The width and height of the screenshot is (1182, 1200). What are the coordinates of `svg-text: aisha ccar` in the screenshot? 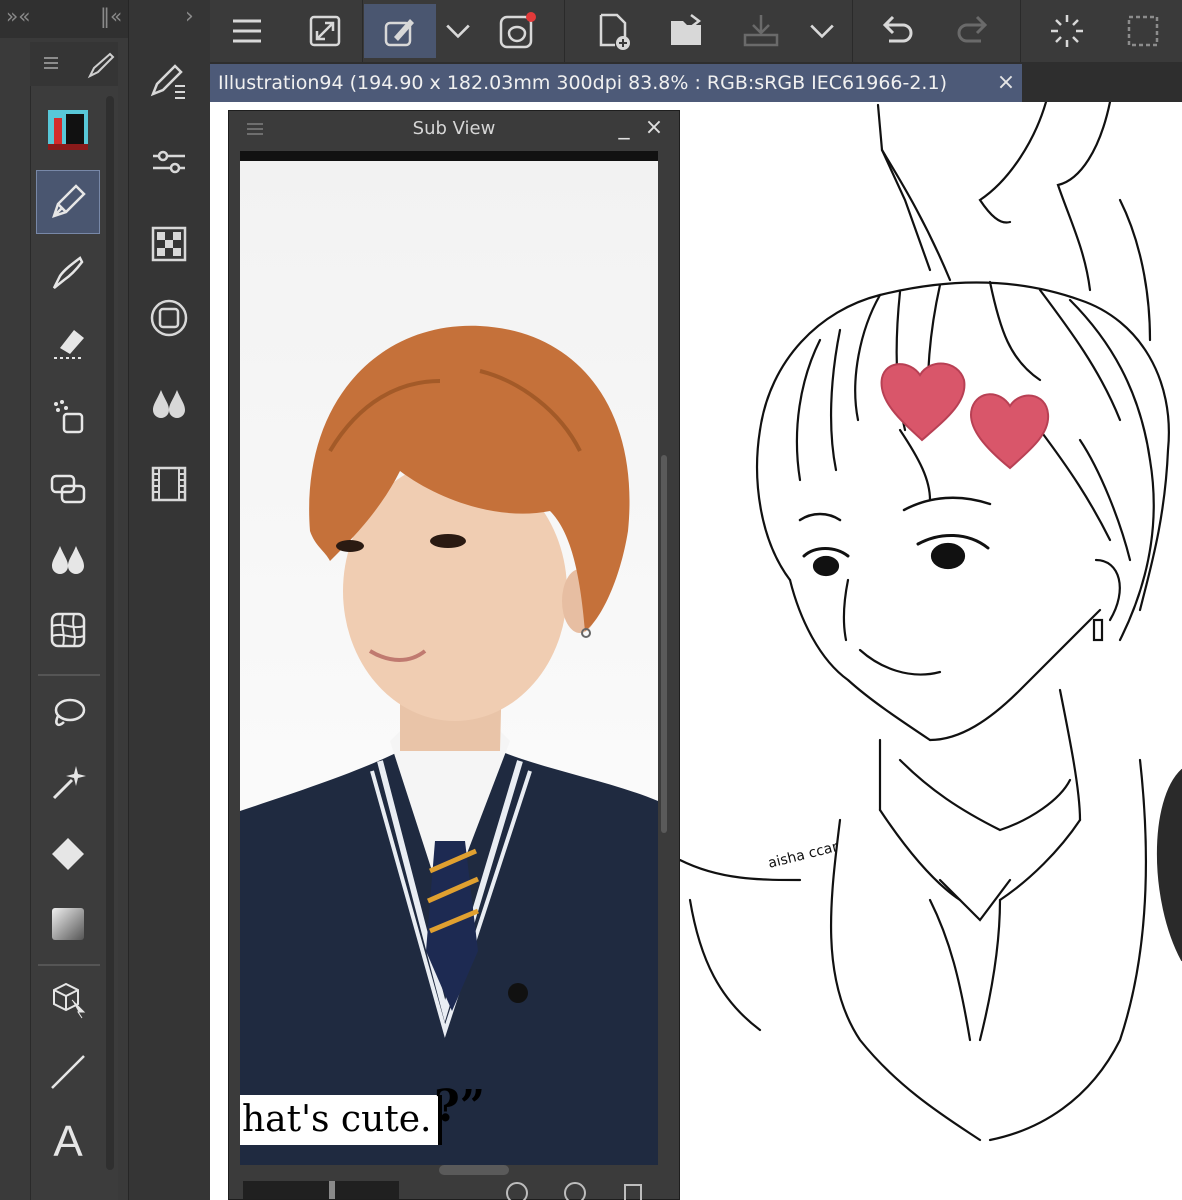 It's located at (803, 855).